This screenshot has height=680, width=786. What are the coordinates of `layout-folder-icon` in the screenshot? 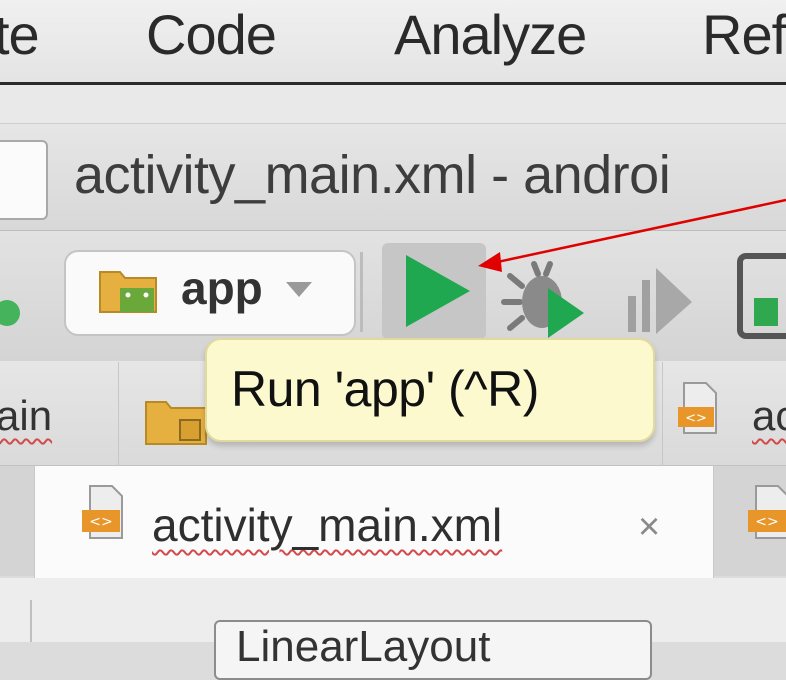 It's located at (178, 420).